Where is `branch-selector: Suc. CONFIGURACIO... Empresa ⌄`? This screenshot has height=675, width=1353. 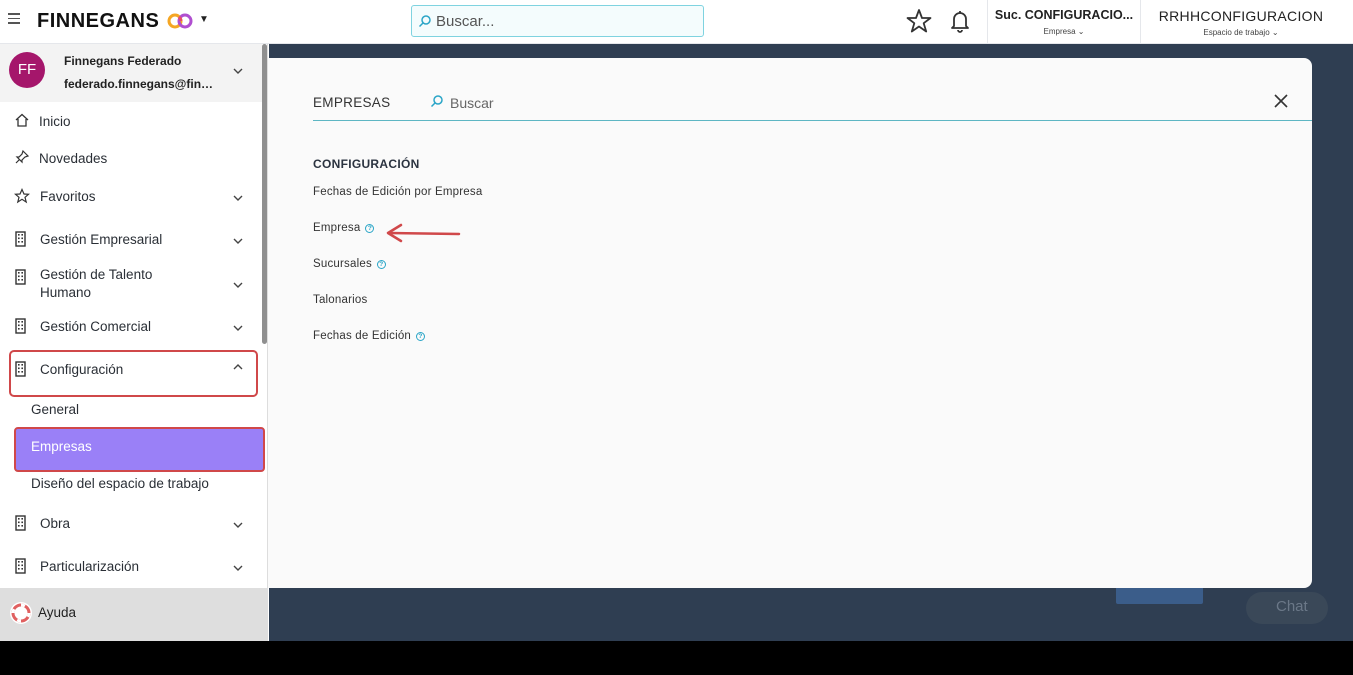 branch-selector: Suc. CONFIGURACIO... Empresa ⌄ is located at coordinates (1064, 22).